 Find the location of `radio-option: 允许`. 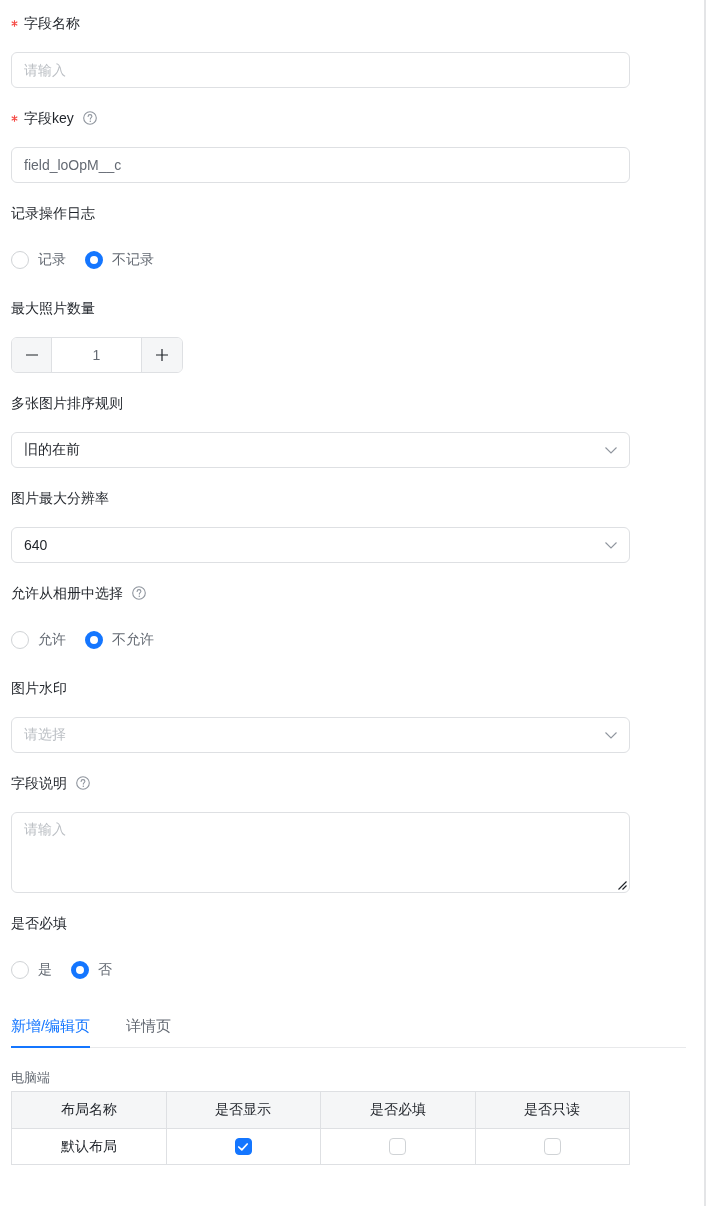

radio-option: 允许 is located at coordinates (38, 640).